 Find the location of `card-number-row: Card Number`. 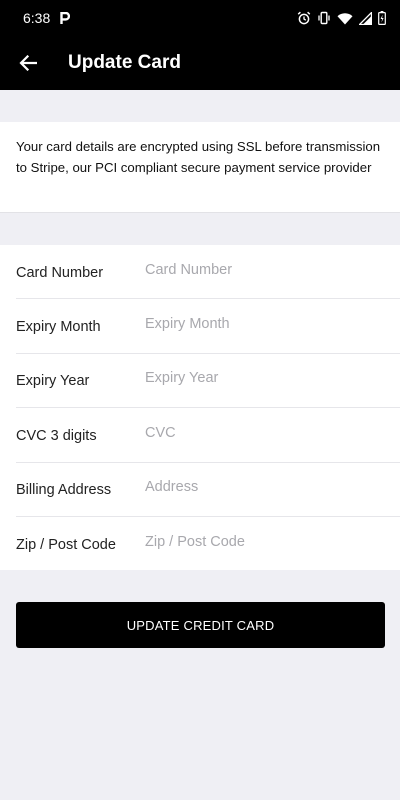

card-number-row: Card Number is located at coordinates (208, 272).